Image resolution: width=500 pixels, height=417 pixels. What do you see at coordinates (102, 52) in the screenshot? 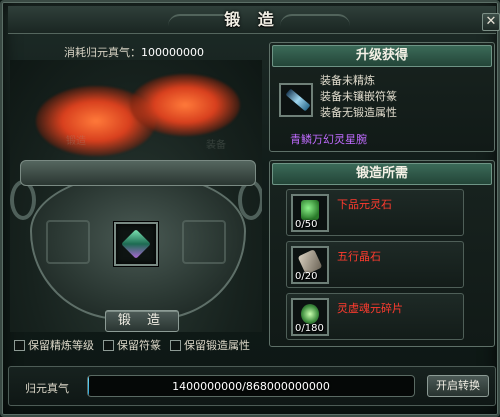
I see `cost-prefix: 消耗归元真气：` at bounding box center [102, 52].